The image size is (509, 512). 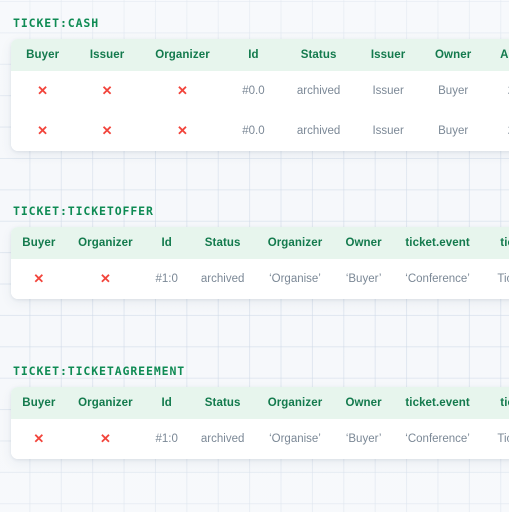 I want to click on section-title-ticket-ticketagreement: TICKET:TICKETAGREEMENT, so click(x=99, y=371).